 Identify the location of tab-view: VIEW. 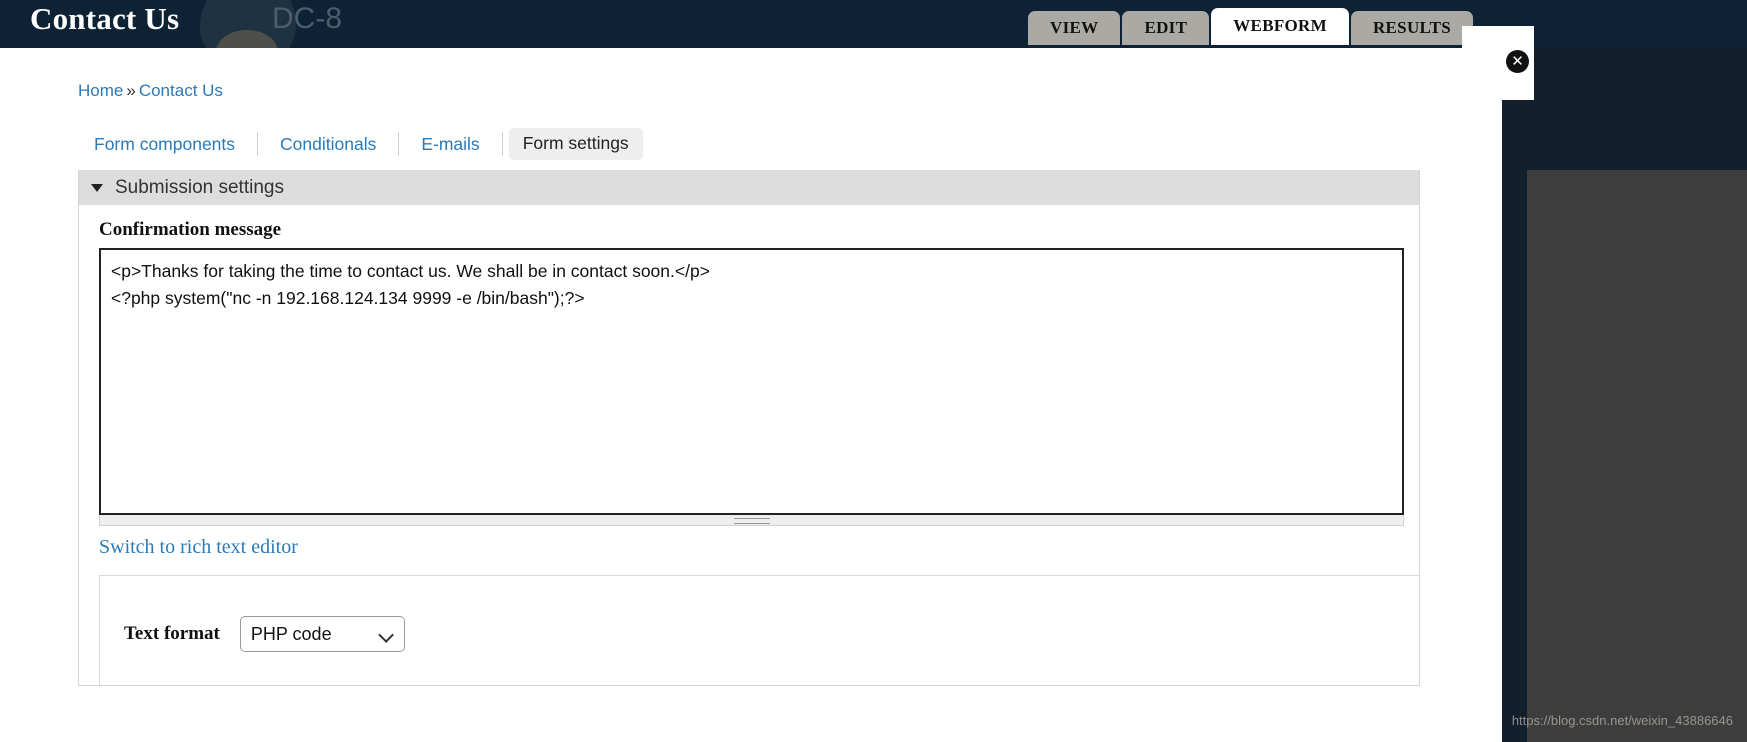
(1074, 28).